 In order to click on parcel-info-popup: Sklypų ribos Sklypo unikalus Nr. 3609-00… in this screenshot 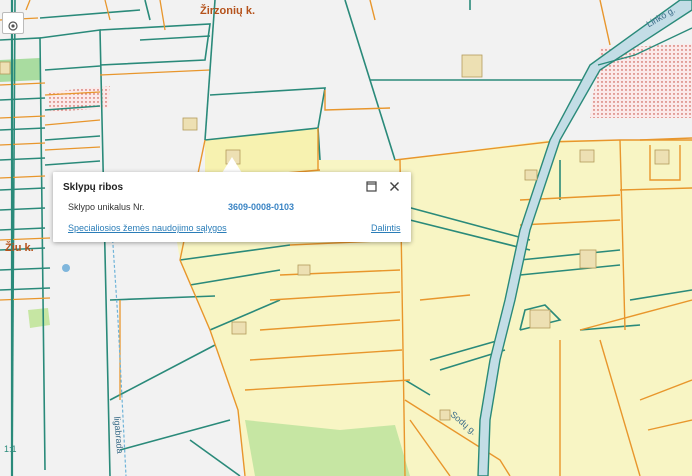, I will do `click(232, 207)`.